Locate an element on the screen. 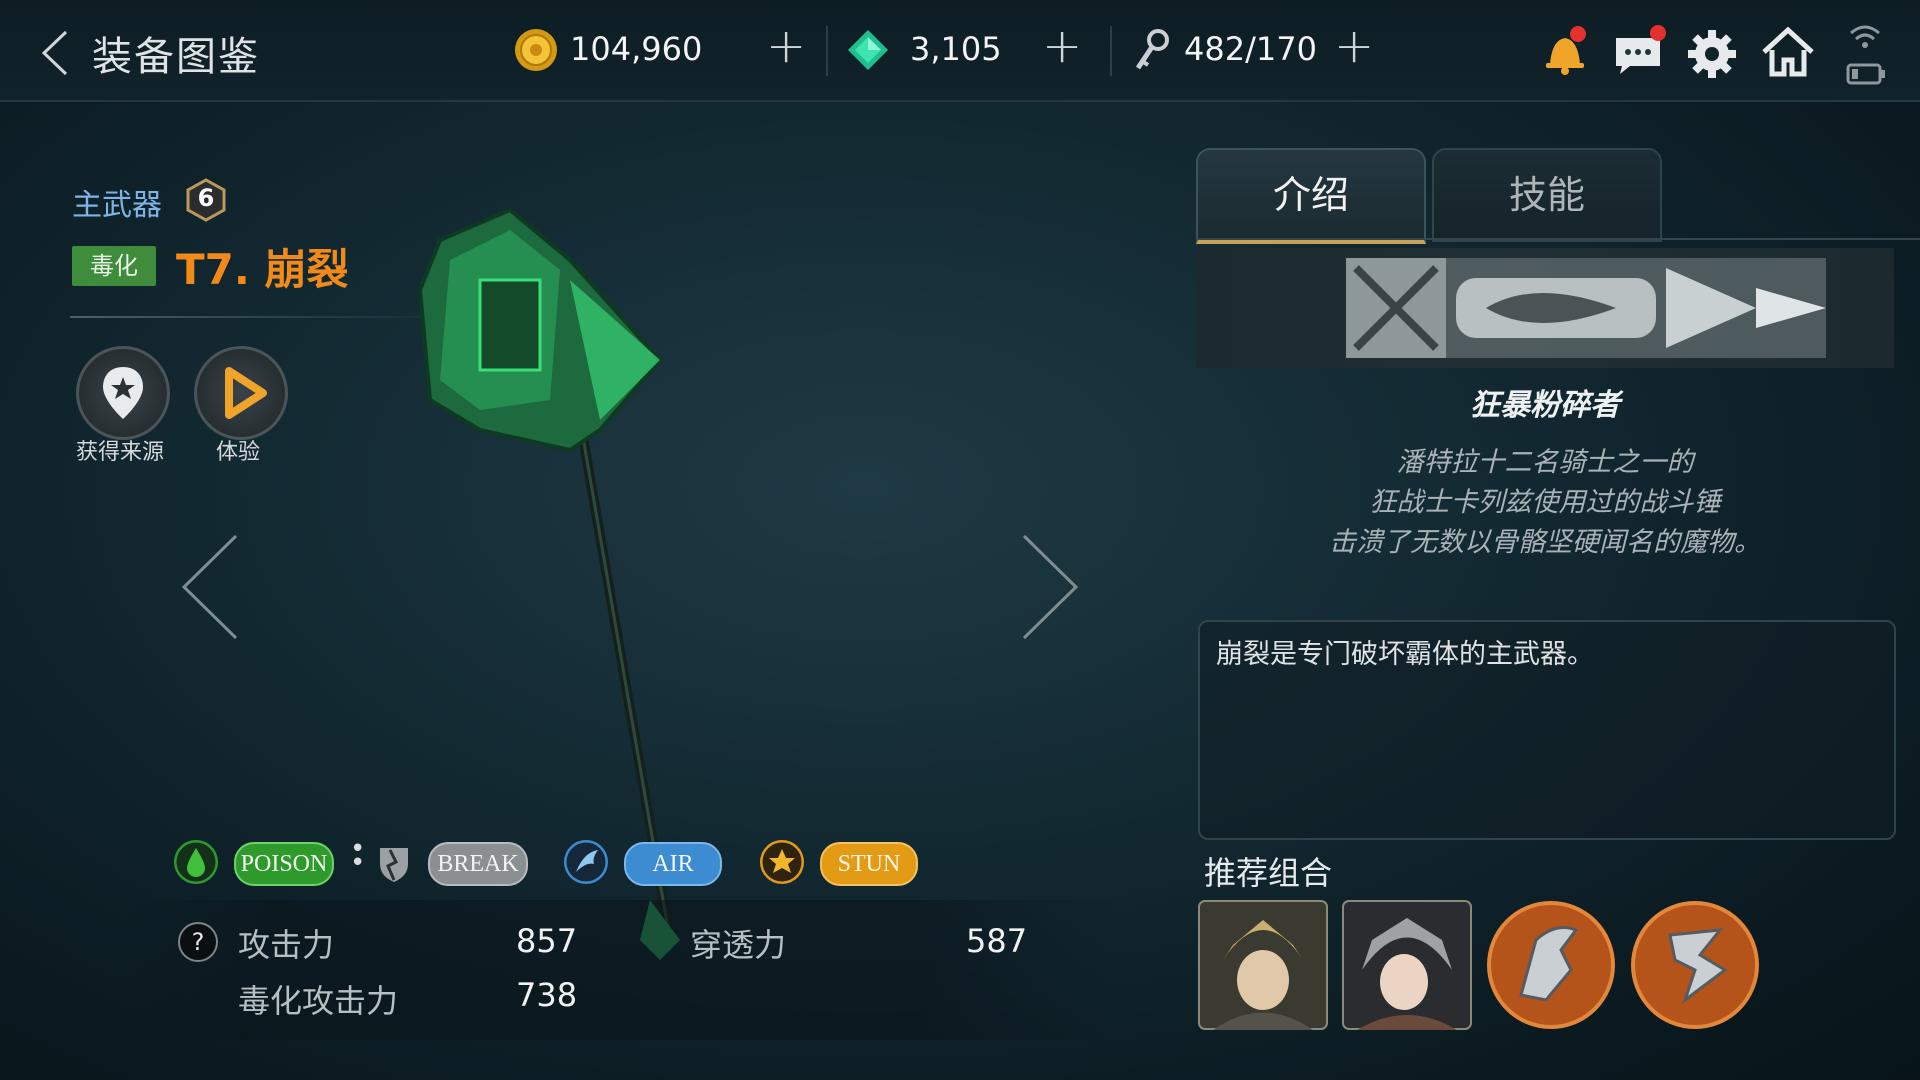  air-wing-icon is located at coordinates (586, 862).